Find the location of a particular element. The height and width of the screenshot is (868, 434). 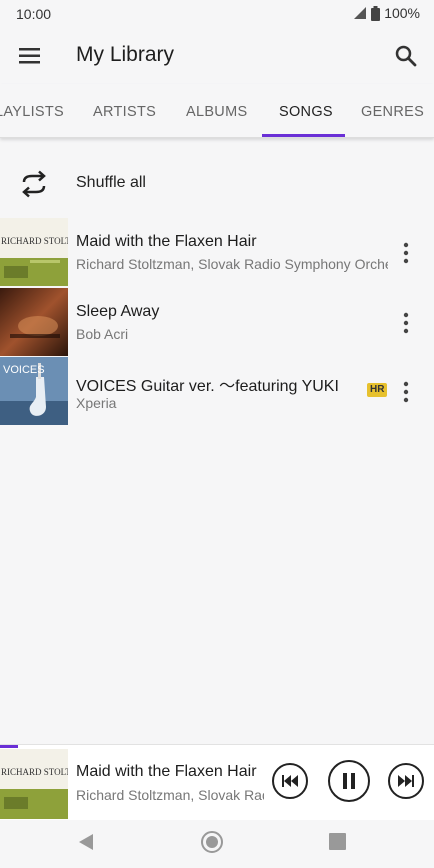

signal-icon is located at coordinates (360, 13).